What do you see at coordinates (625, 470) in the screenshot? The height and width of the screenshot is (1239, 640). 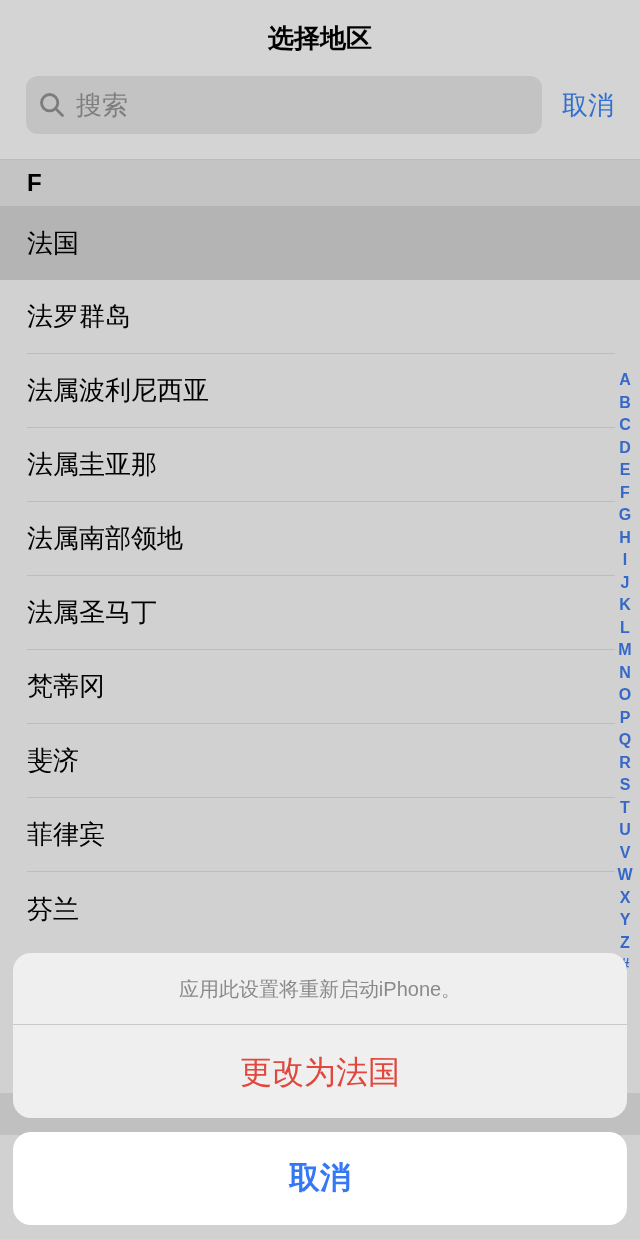 I see `index-letter: E` at bounding box center [625, 470].